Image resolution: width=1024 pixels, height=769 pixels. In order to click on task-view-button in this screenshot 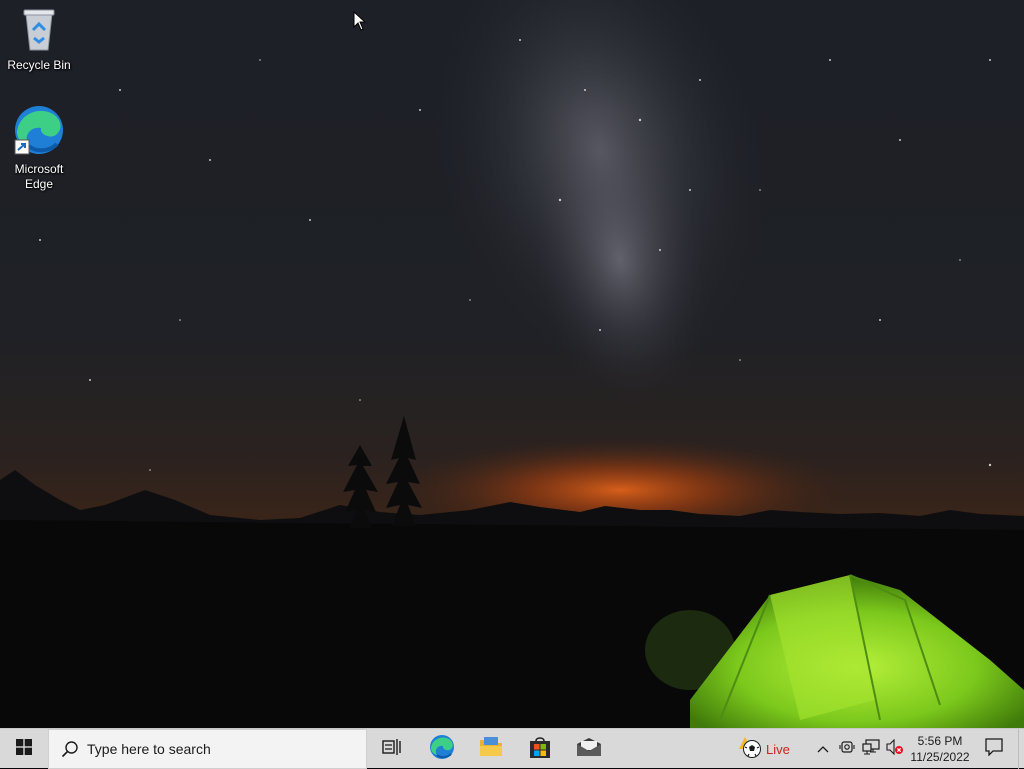, I will do `click(392, 749)`.